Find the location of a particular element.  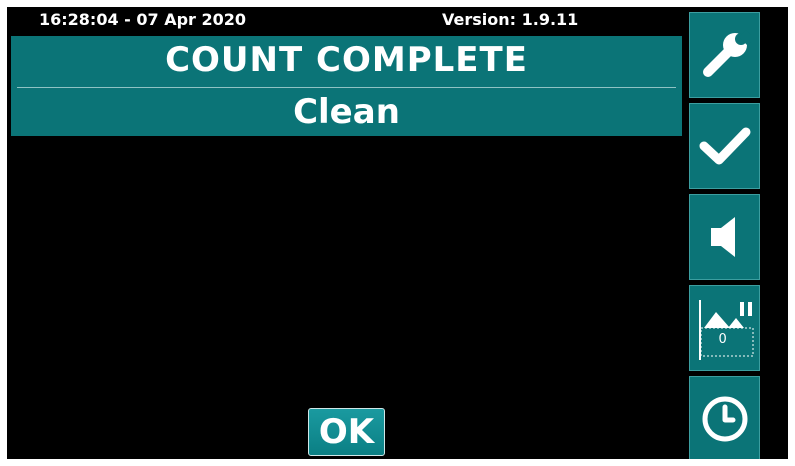

speaker-icon is located at coordinates (722, 237).